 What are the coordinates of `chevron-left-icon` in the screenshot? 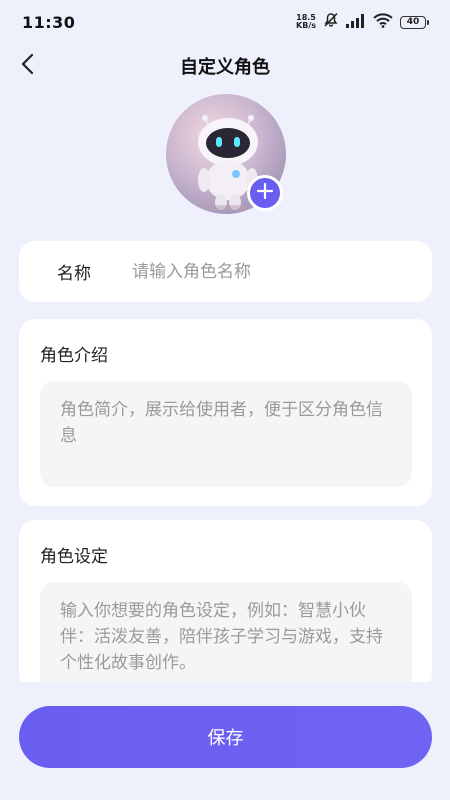 It's located at (28, 66).